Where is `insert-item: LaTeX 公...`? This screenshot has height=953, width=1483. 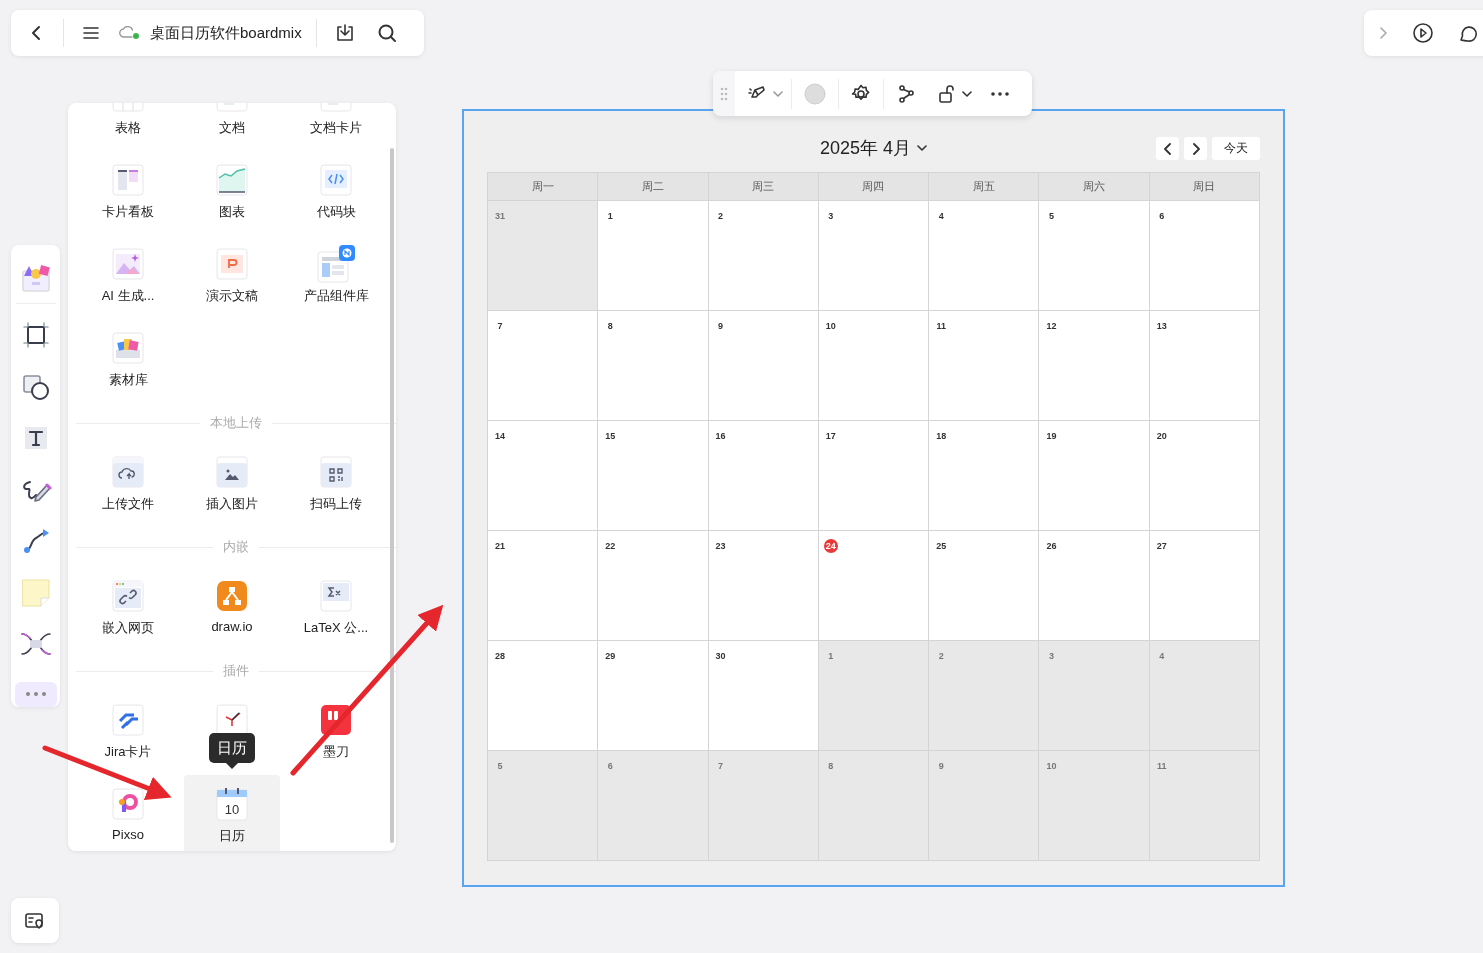
insert-item: LaTeX 公... is located at coordinates (336, 609).